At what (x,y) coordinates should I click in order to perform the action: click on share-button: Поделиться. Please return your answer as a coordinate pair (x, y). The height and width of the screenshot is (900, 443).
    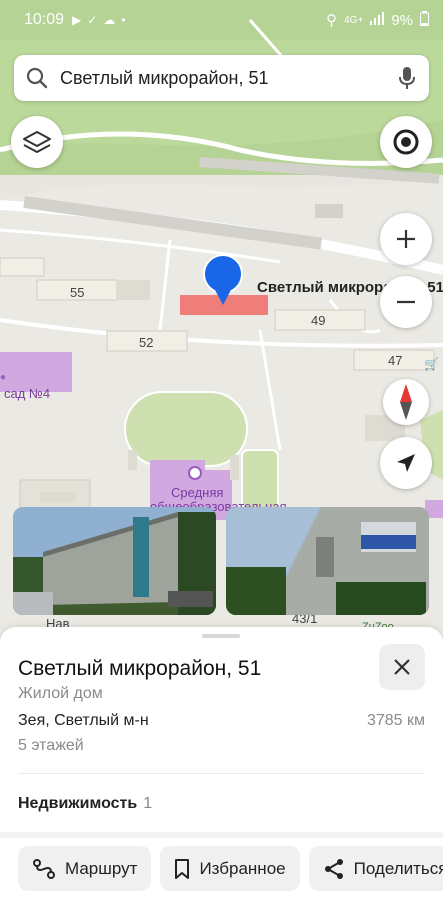
    Looking at the image, I should click on (375, 868).